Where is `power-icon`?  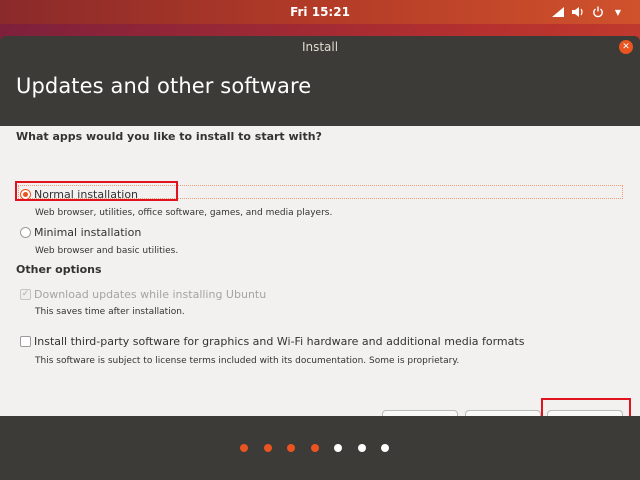
power-icon is located at coordinates (598, 12).